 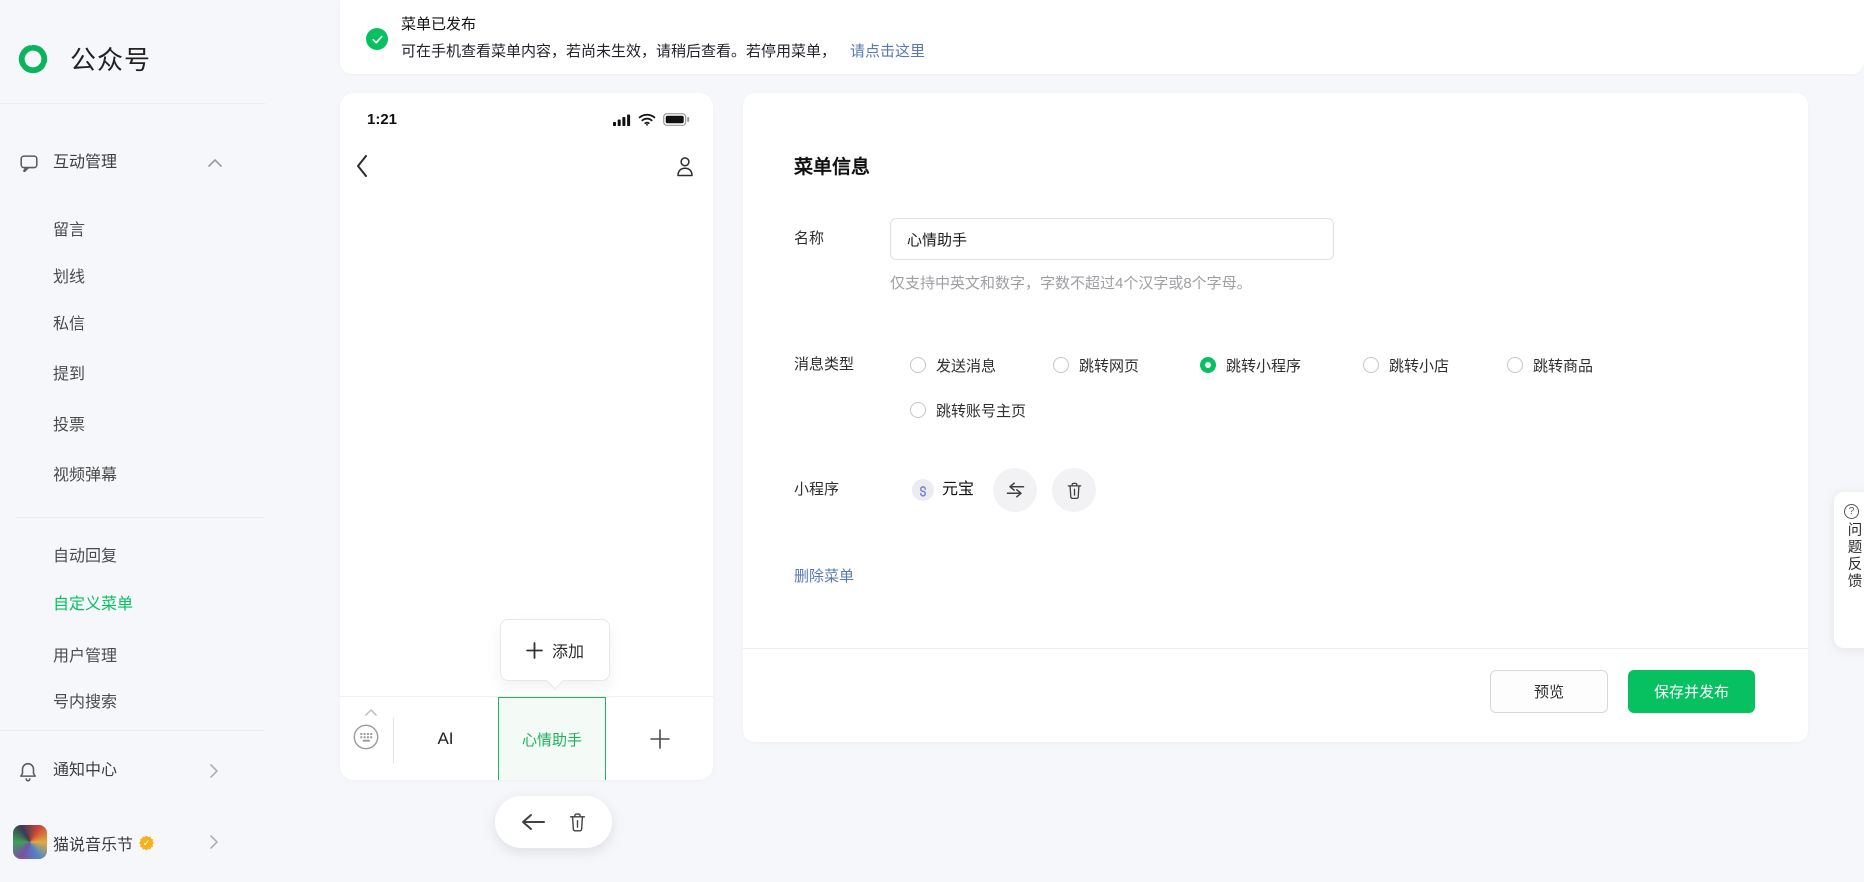 I want to click on phone-status-icons, so click(x=651, y=119).